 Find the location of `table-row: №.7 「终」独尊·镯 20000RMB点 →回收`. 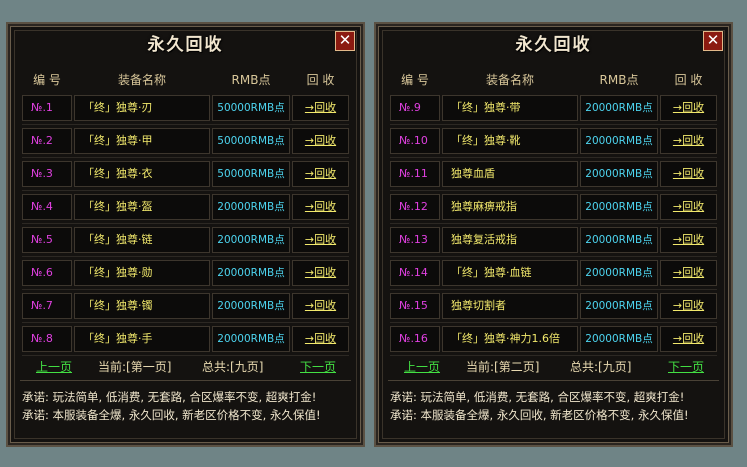

table-row: №.7 「终」独尊·镯 20000RMB点 →回收 is located at coordinates (185, 306).